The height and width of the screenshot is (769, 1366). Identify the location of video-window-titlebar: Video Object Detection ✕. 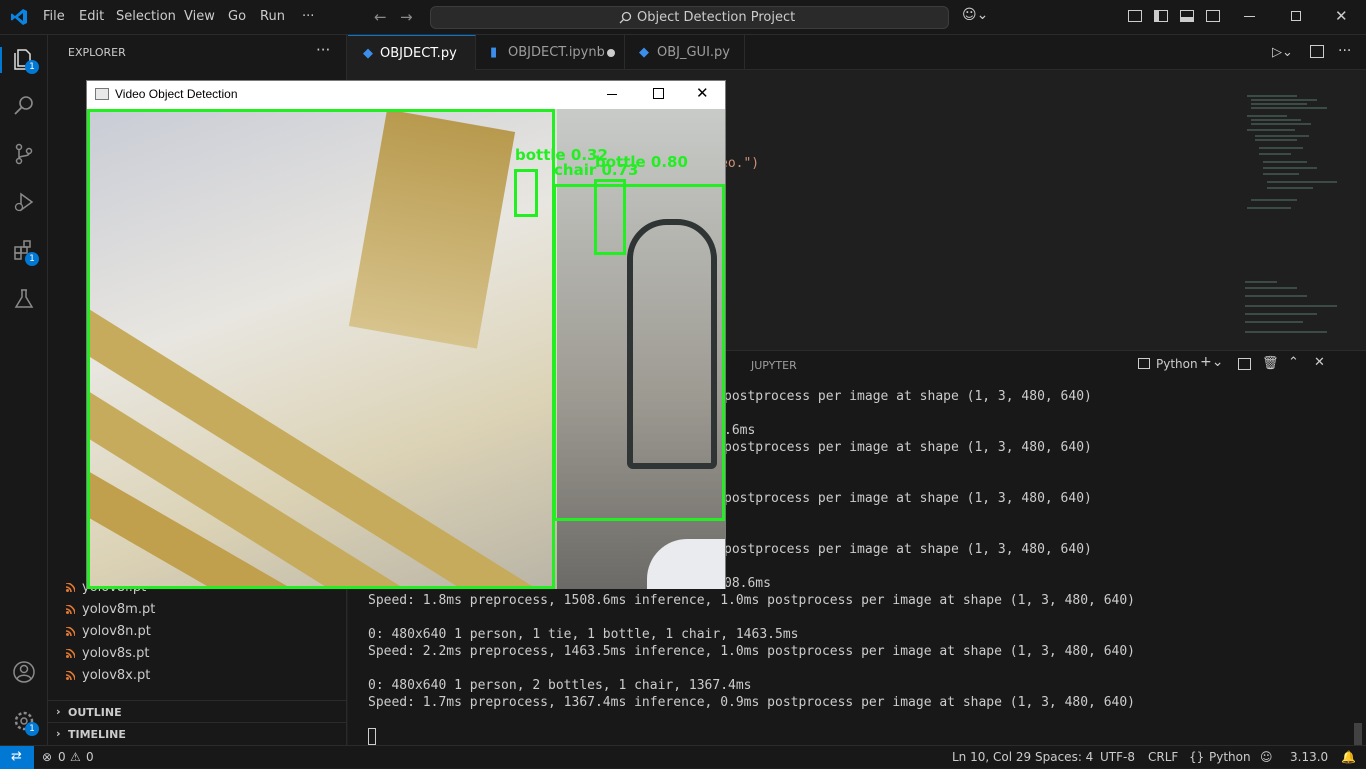
(406, 94).